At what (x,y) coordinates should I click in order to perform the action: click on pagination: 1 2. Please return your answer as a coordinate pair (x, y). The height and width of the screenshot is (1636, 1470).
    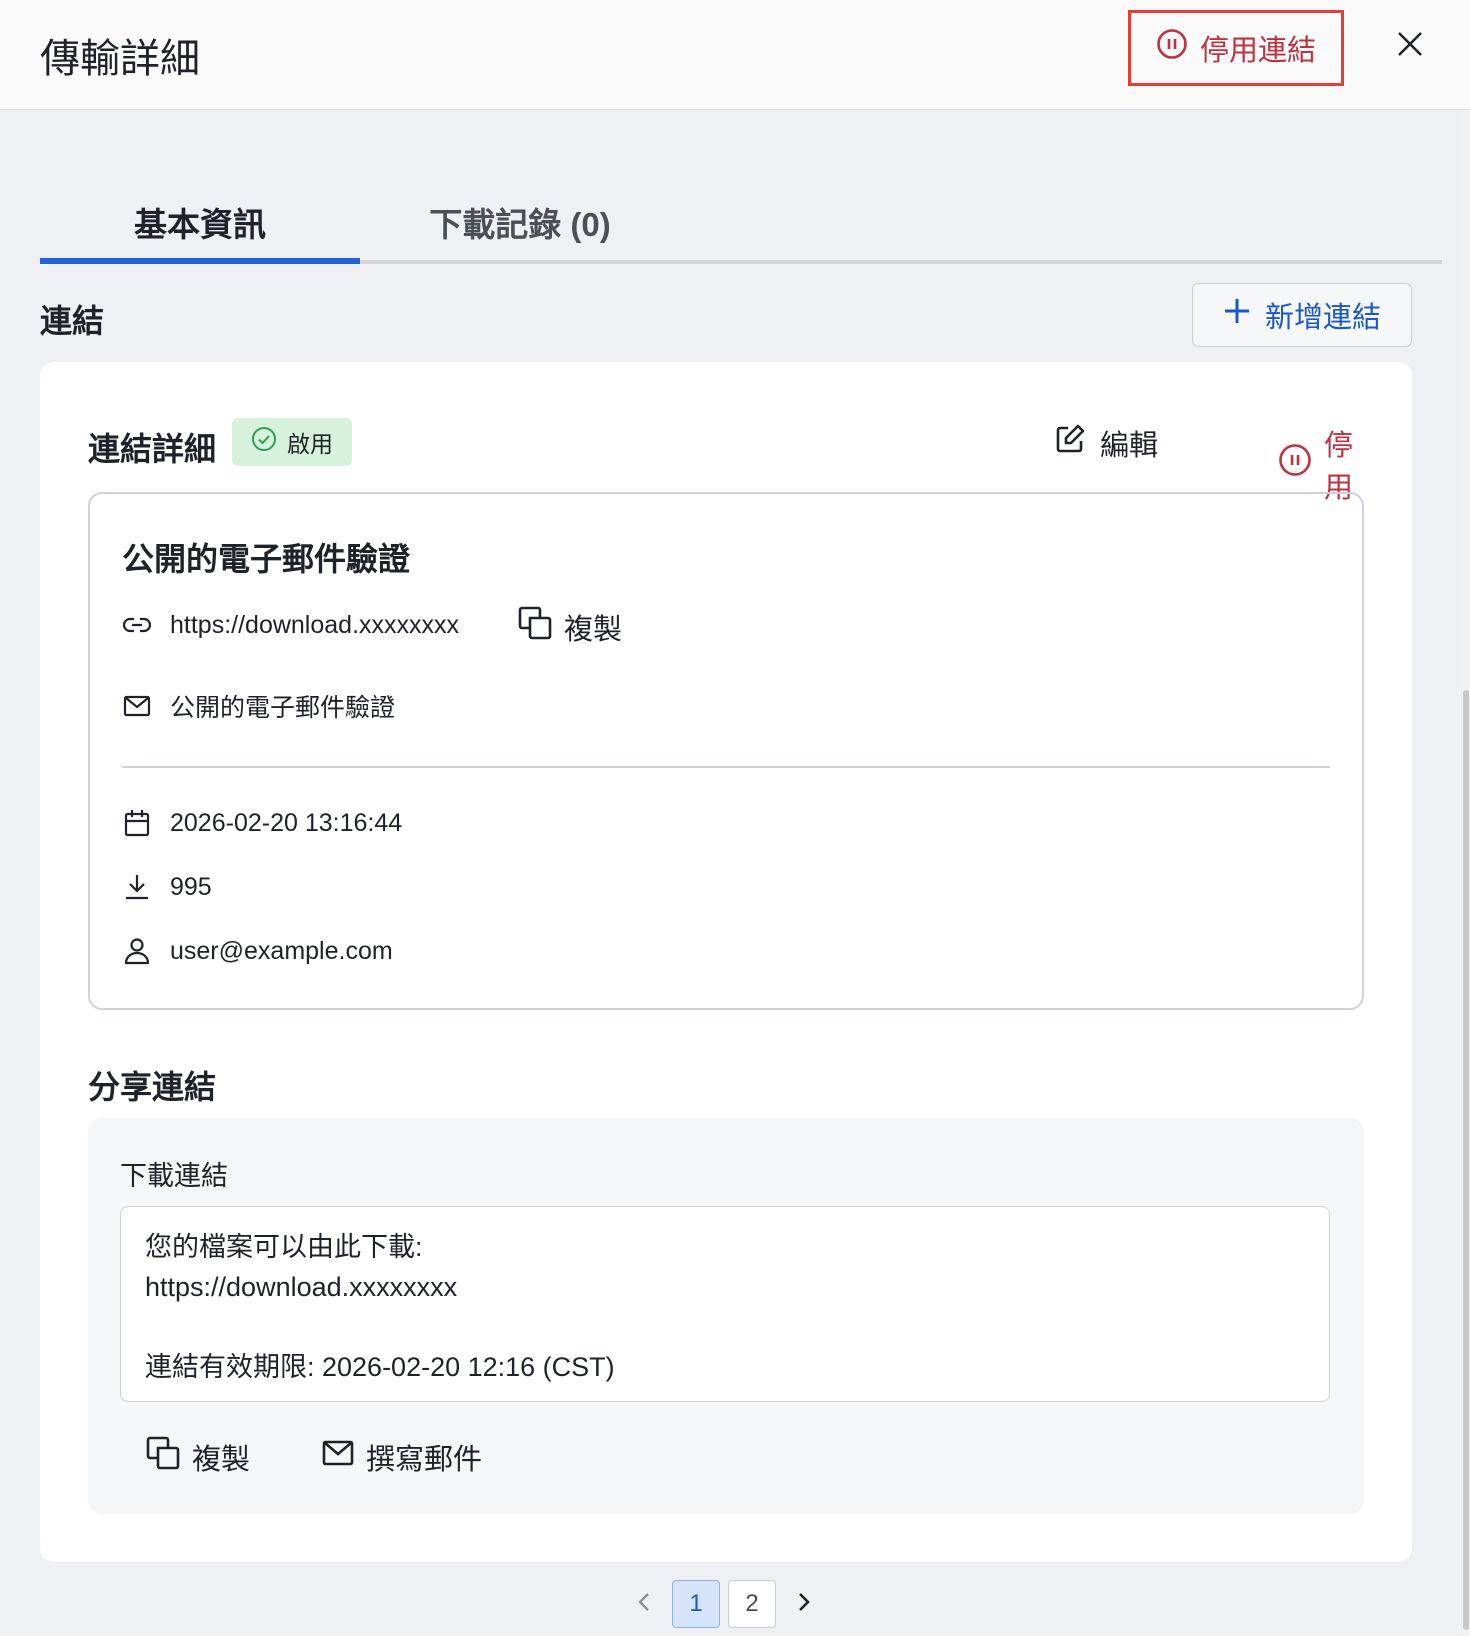
    Looking at the image, I should click on (724, 1604).